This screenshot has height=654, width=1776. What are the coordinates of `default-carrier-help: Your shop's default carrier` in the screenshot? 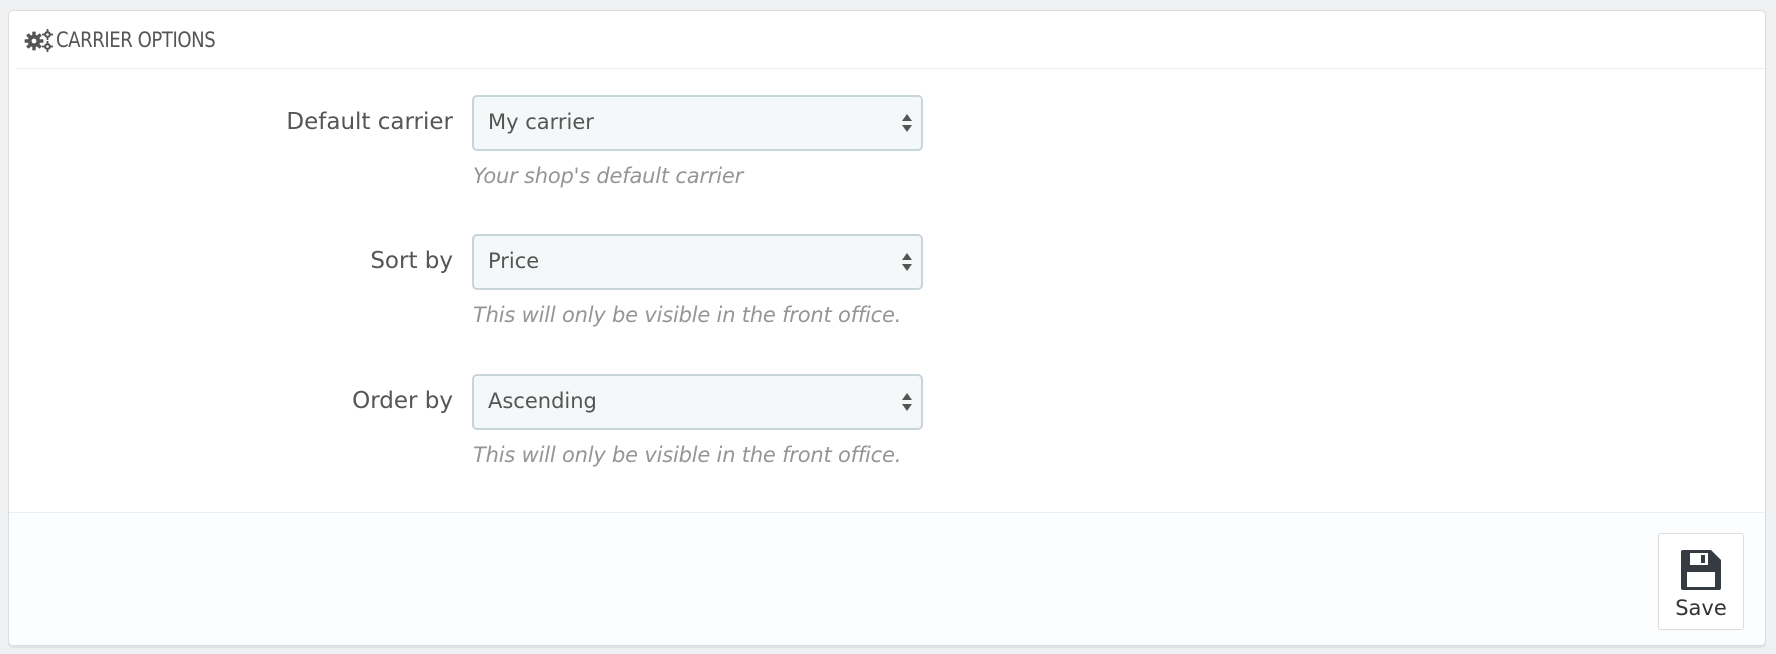 It's located at (608, 176).